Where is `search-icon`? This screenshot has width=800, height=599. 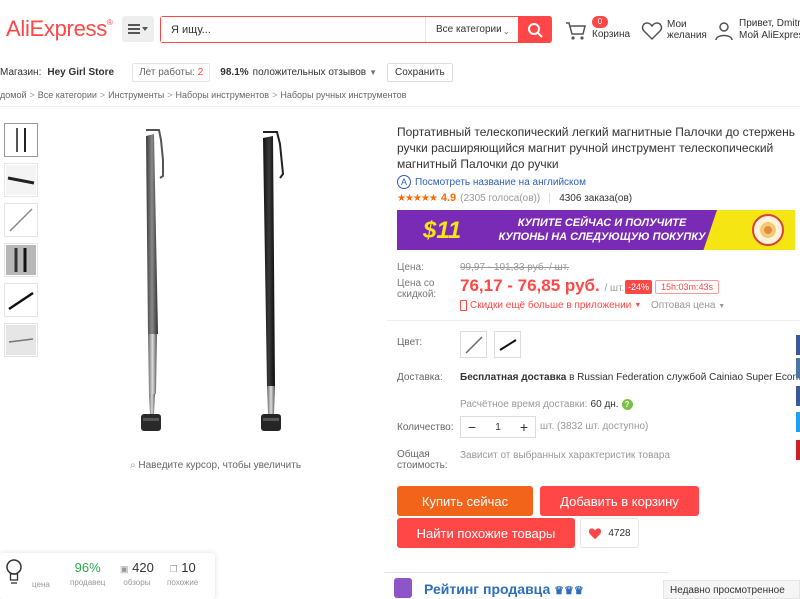
search-icon is located at coordinates (535, 29).